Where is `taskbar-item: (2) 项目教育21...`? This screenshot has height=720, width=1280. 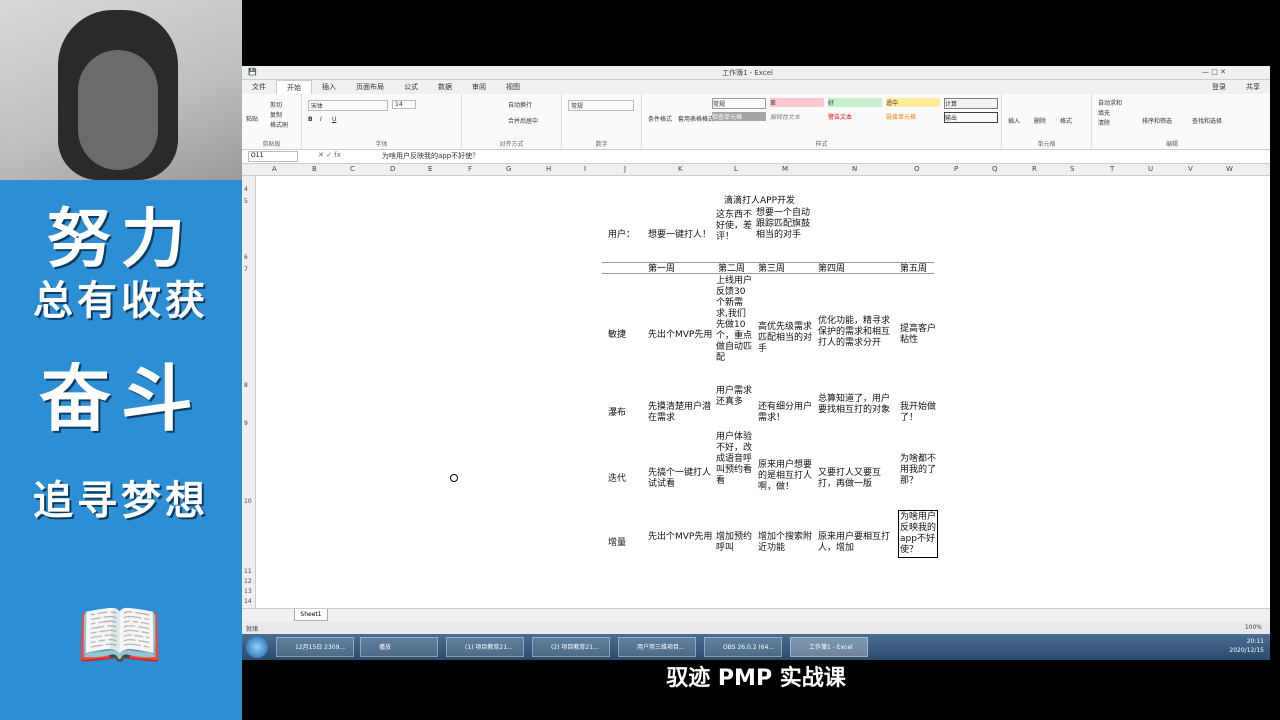 taskbar-item: (2) 项目教育21... is located at coordinates (571, 647).